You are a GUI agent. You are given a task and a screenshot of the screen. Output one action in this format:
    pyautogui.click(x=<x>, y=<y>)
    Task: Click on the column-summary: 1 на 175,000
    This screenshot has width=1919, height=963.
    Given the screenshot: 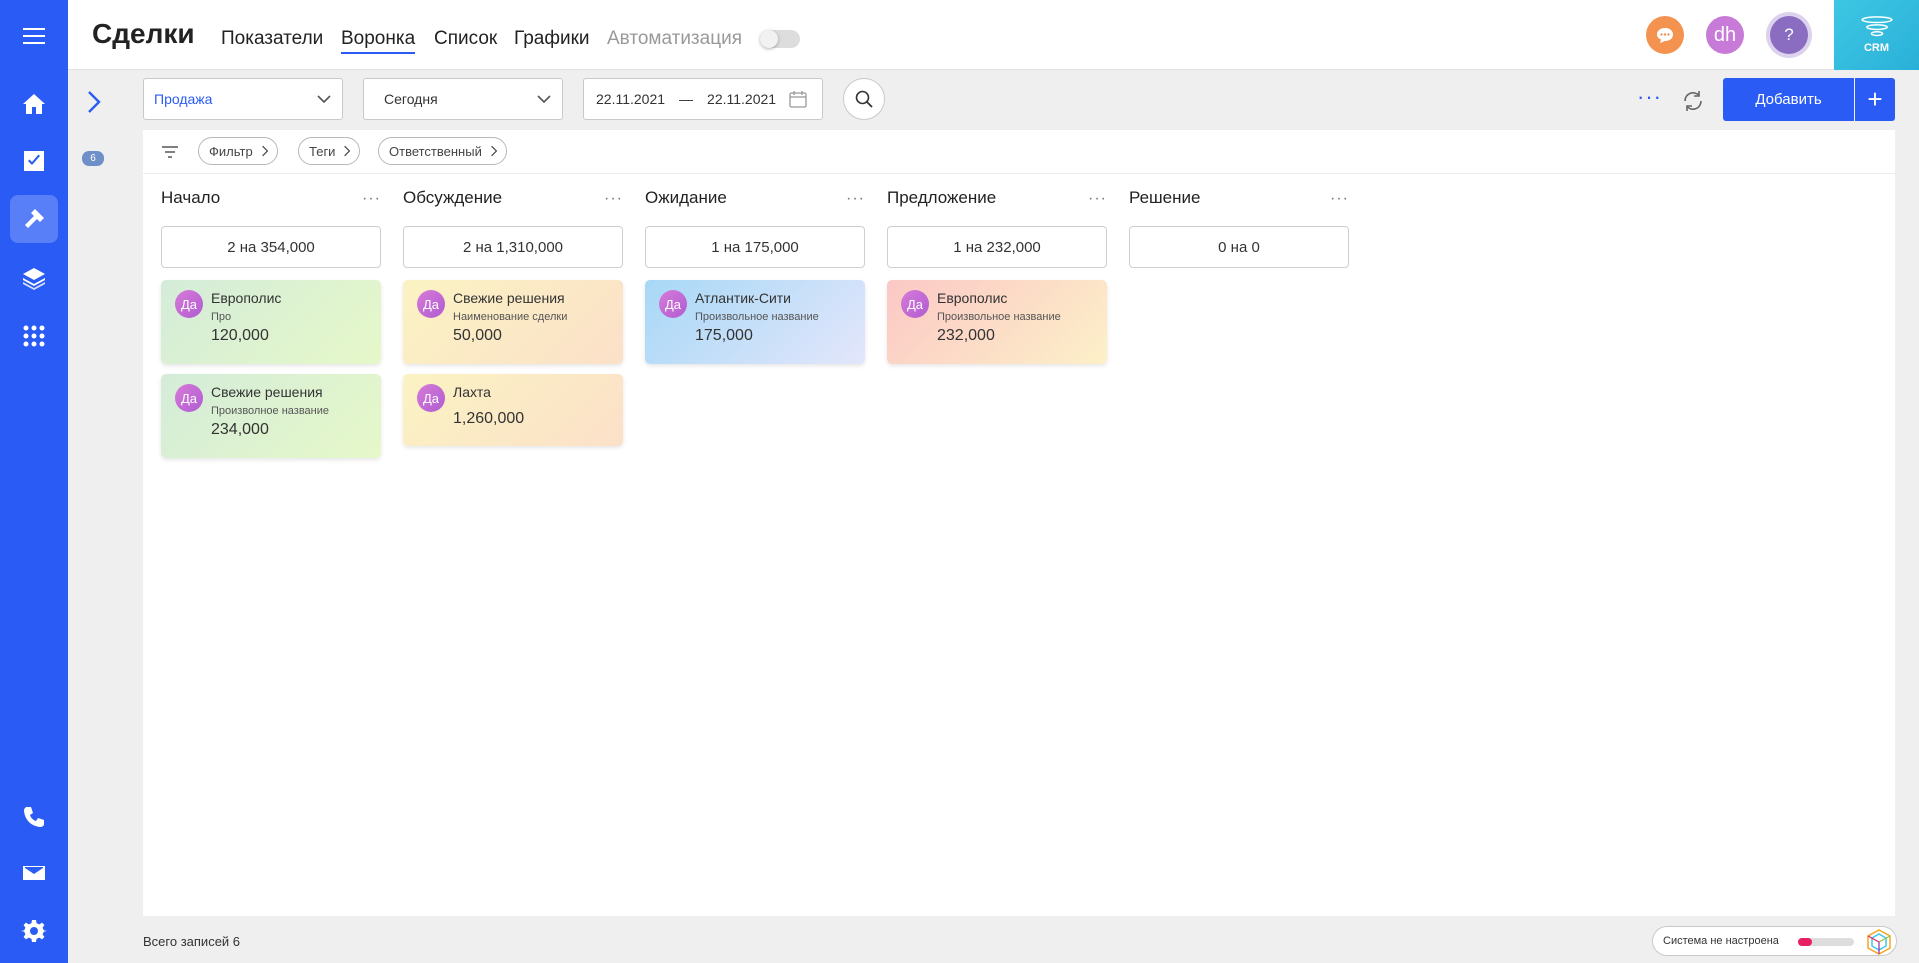 What is the action you would take?
    pyautogui.click(x=755, y=247)
    